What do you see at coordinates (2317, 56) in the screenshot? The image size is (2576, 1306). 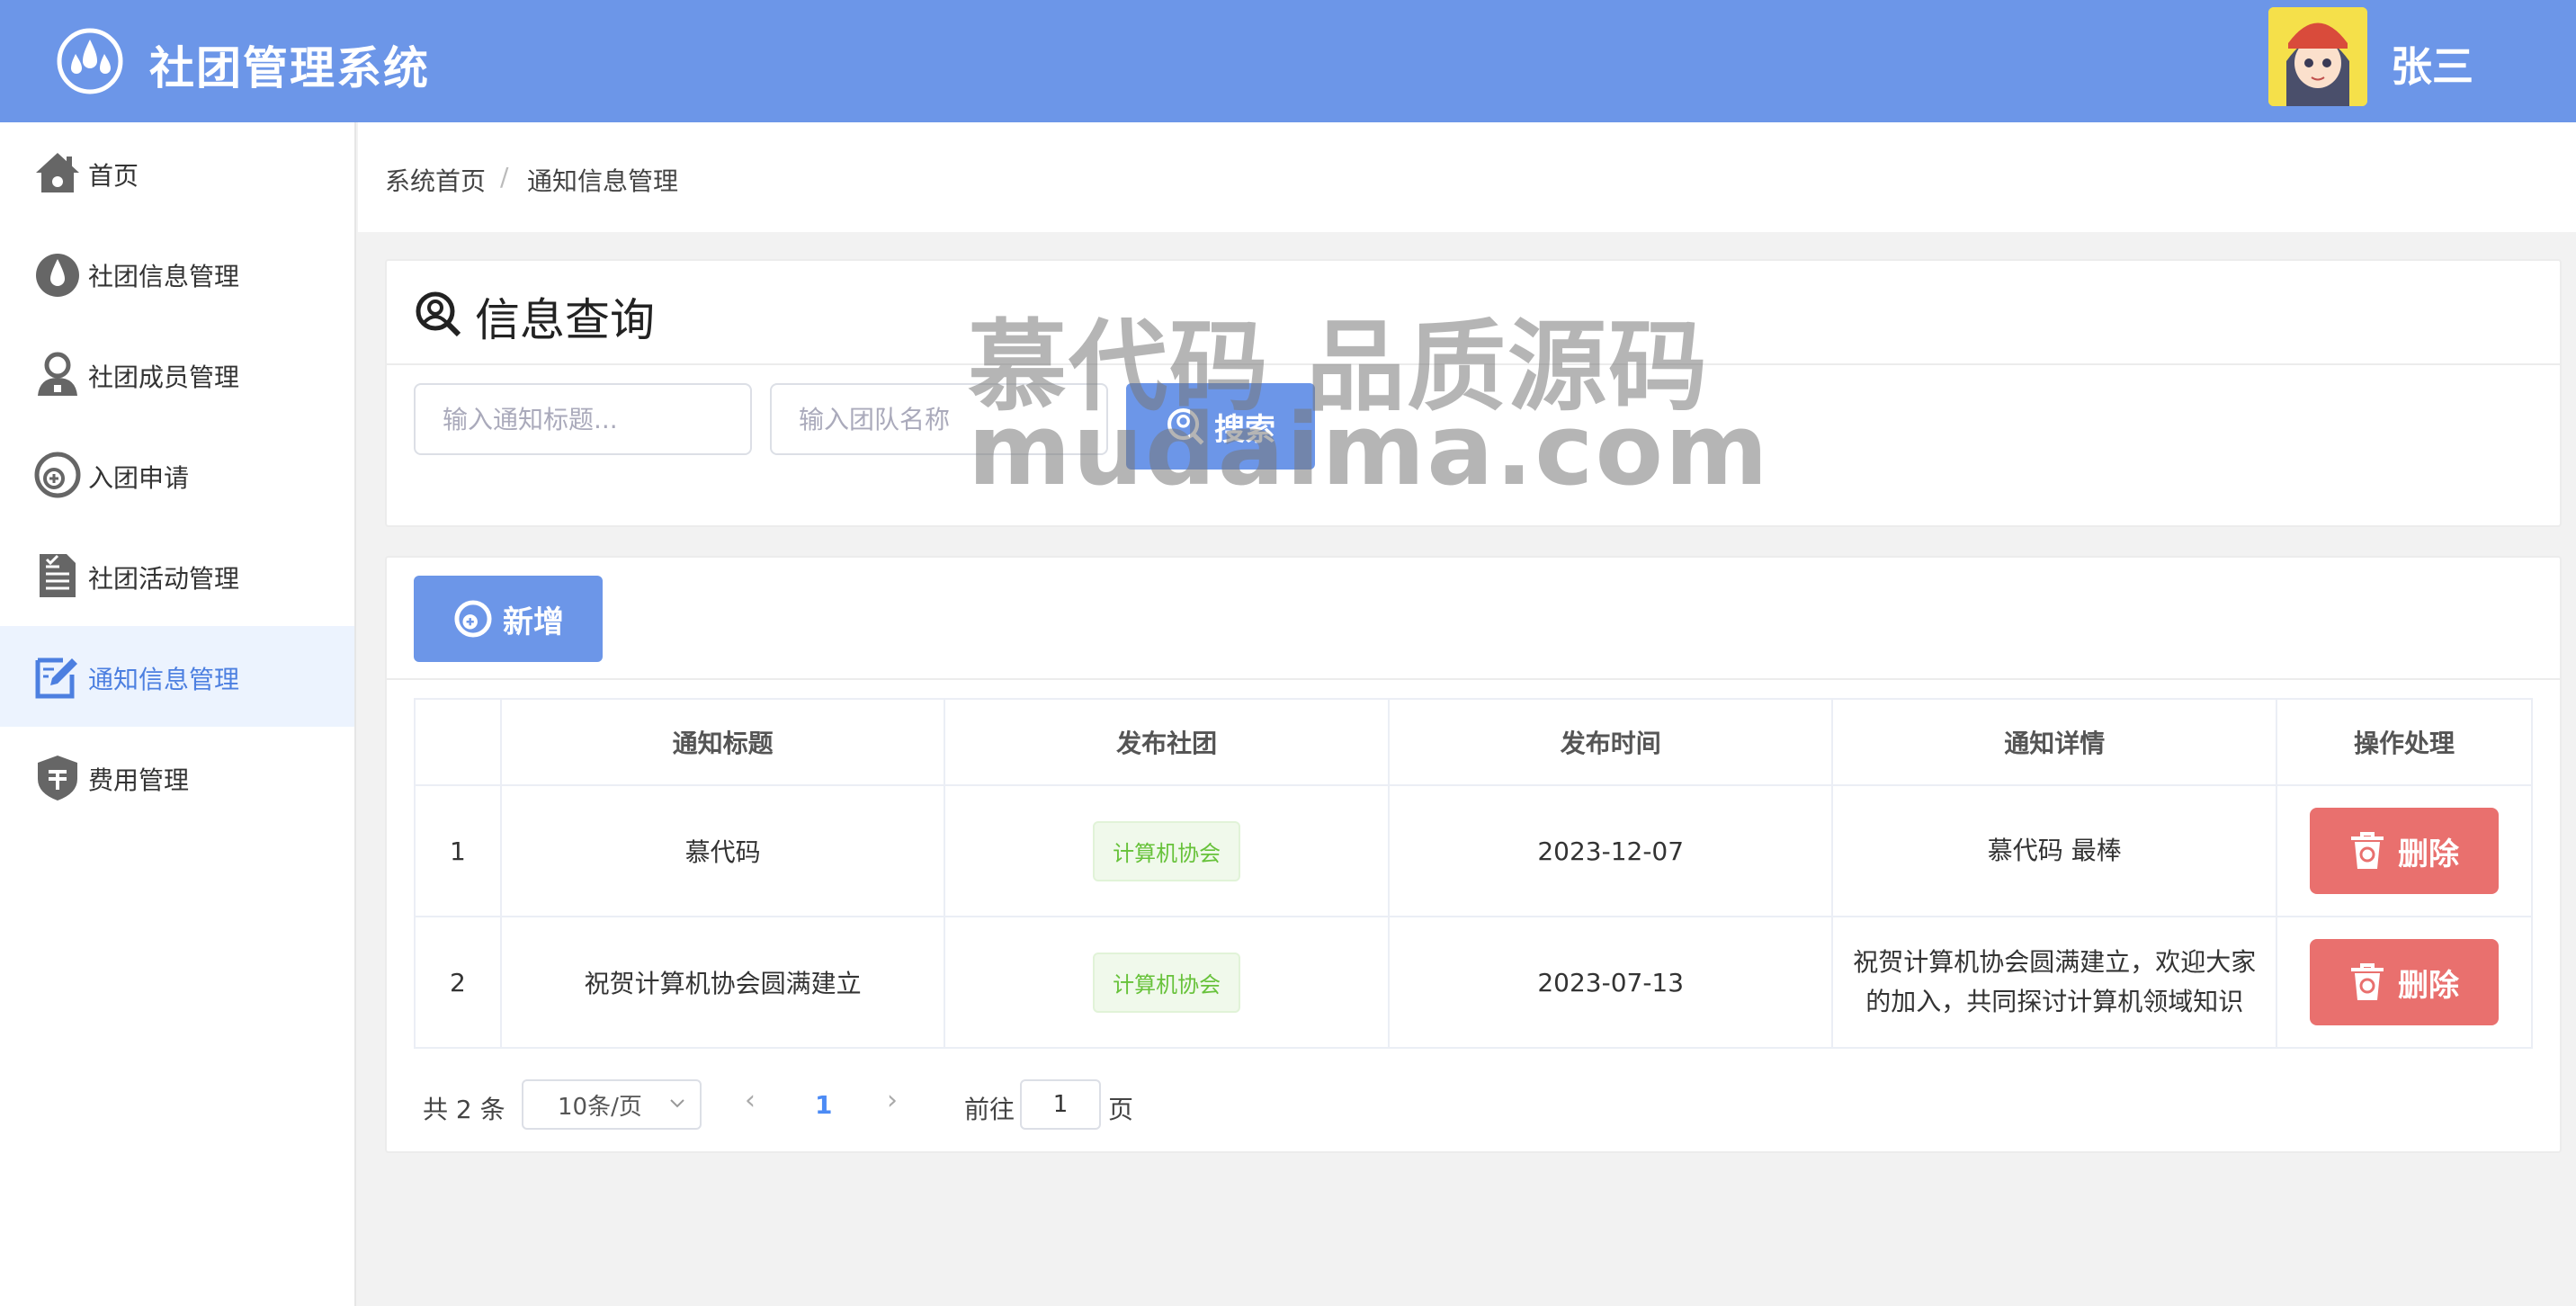 I see `avatar` at bounding box center [2317, 56].